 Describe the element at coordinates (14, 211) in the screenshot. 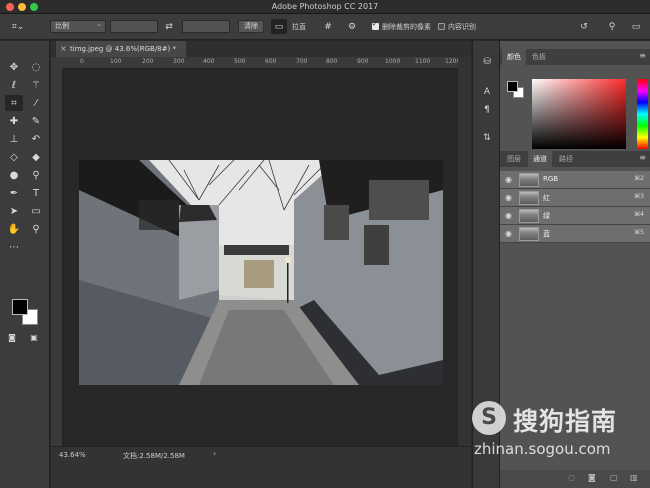

I see `path-selection-tool-icon: ➤` at that location.